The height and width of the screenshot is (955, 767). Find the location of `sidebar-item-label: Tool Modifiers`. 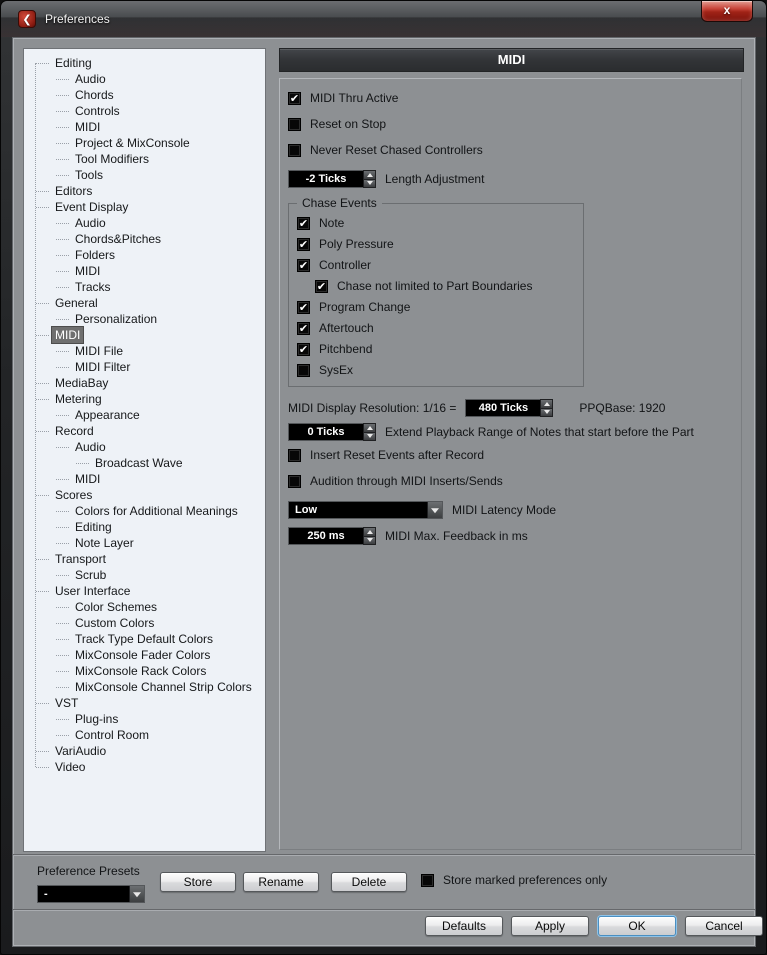

sidebar-item-label: Tool Modifiers is located at coordinates (112, 159).